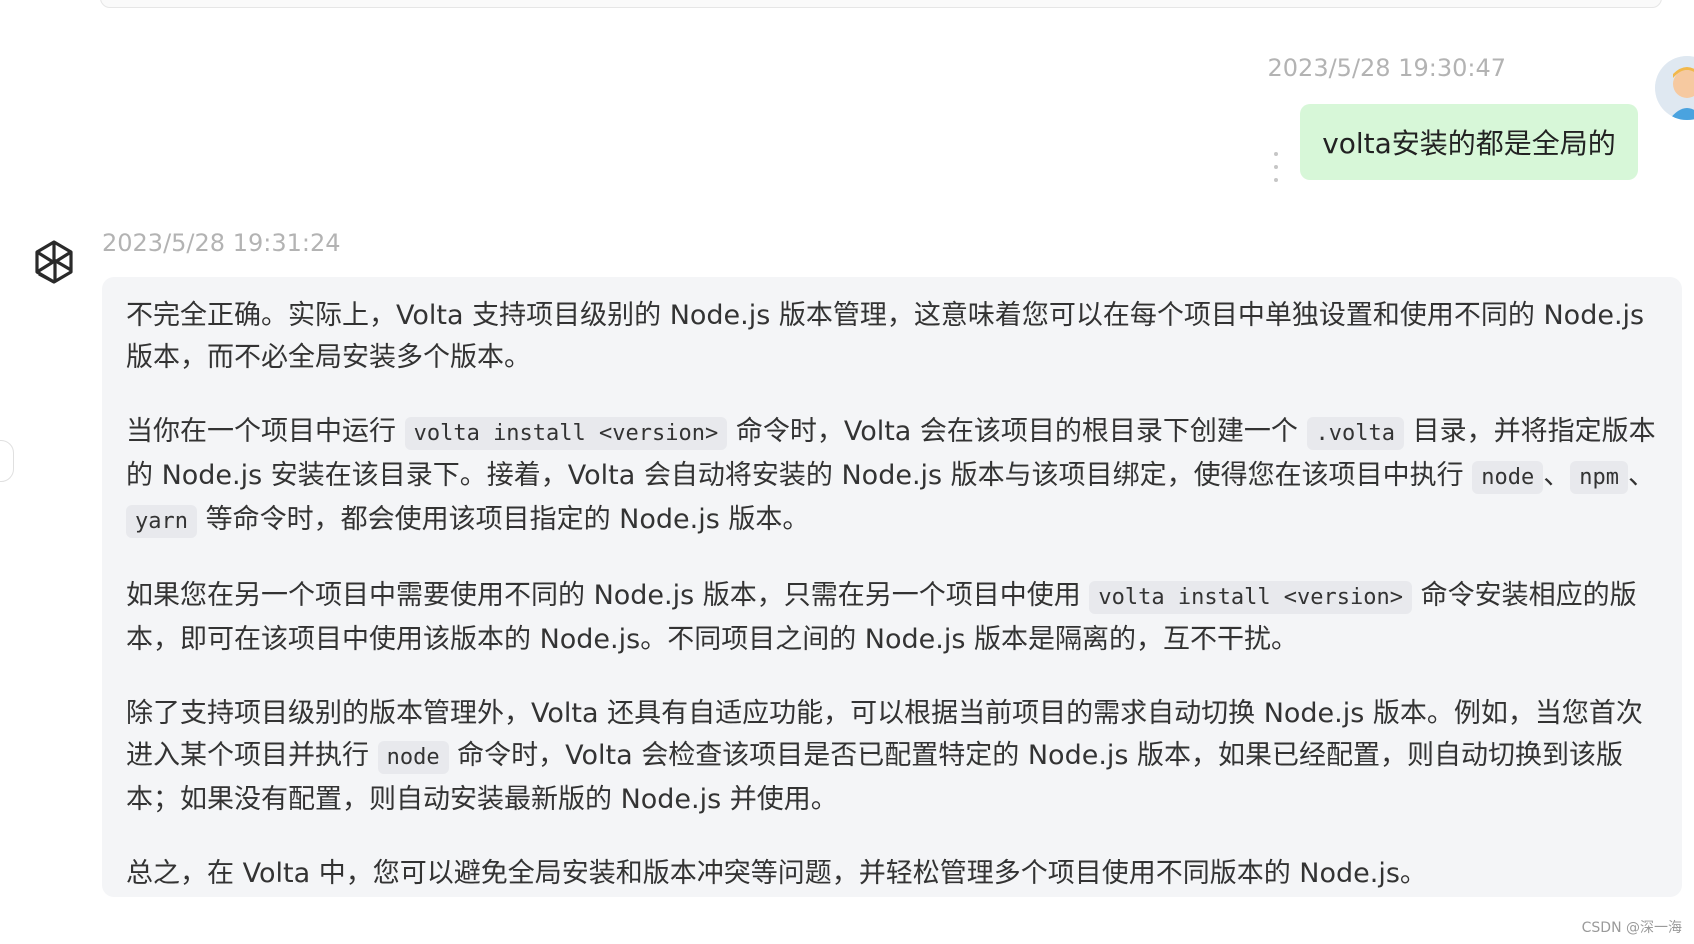 The height and width of the screenshot is (944, 1694). What do you see at coordinates (1631, 928) in the screenshot?
I see `watermark: CSDN @深一海` at bounding box center [1631, 928].